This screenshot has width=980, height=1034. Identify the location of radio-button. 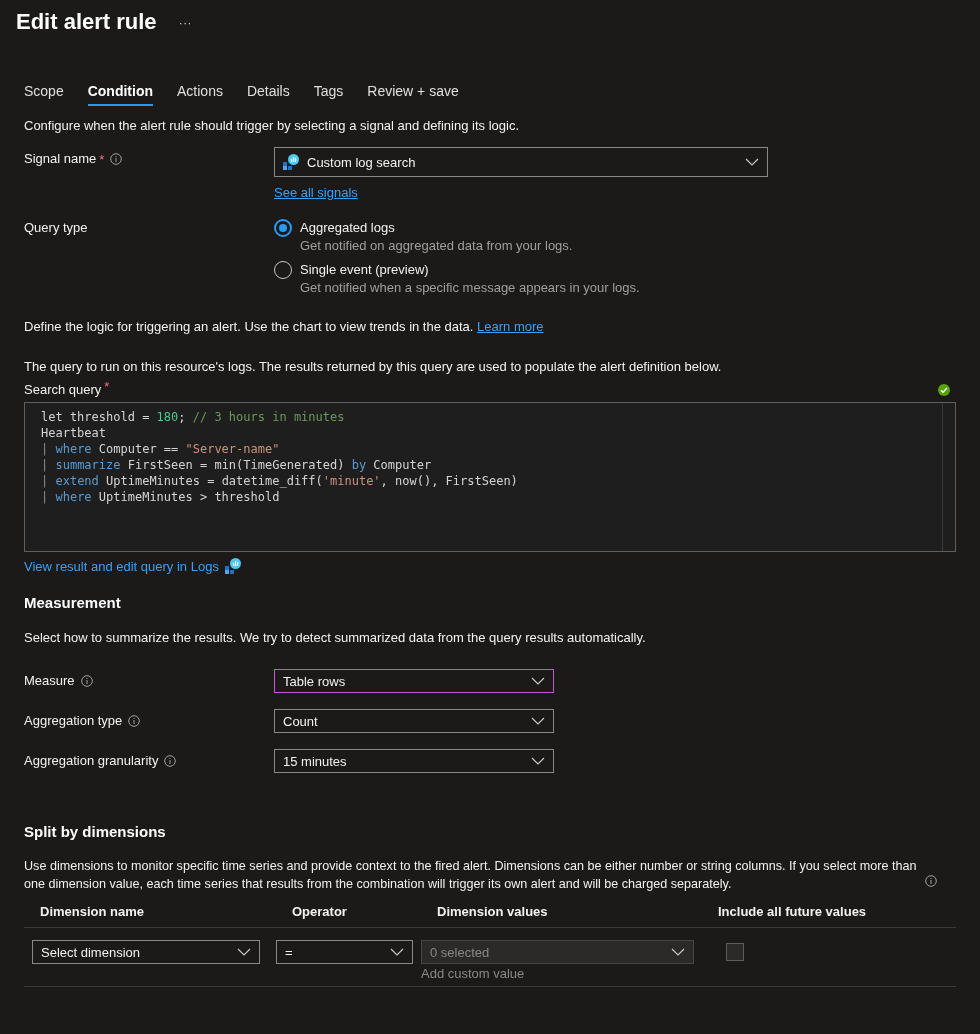
(283, 228).